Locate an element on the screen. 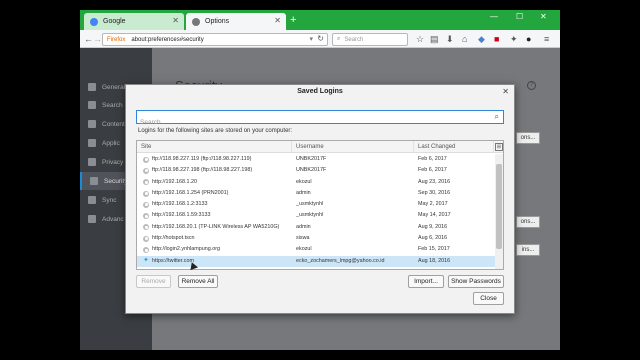 This screenshot has height=360, width=640. menu-icon: ≡ is located at coordinates (546, 39).